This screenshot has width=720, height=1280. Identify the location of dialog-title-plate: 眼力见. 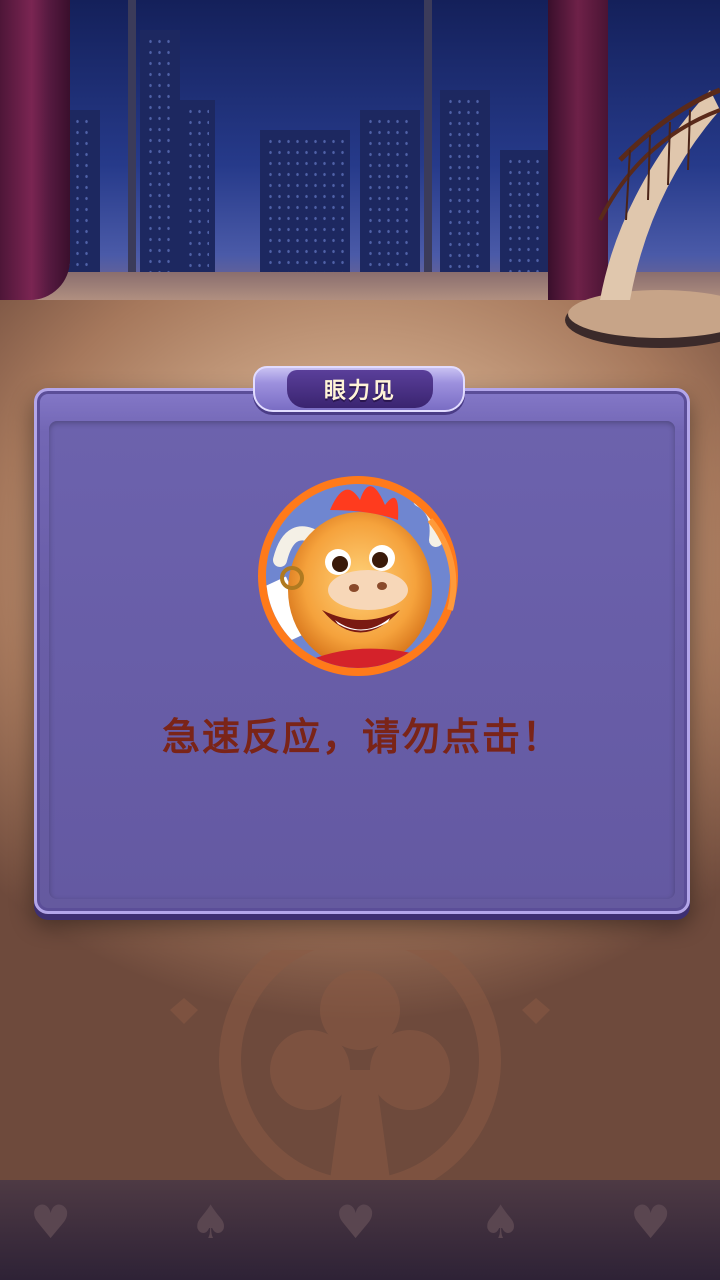
(360, 389).